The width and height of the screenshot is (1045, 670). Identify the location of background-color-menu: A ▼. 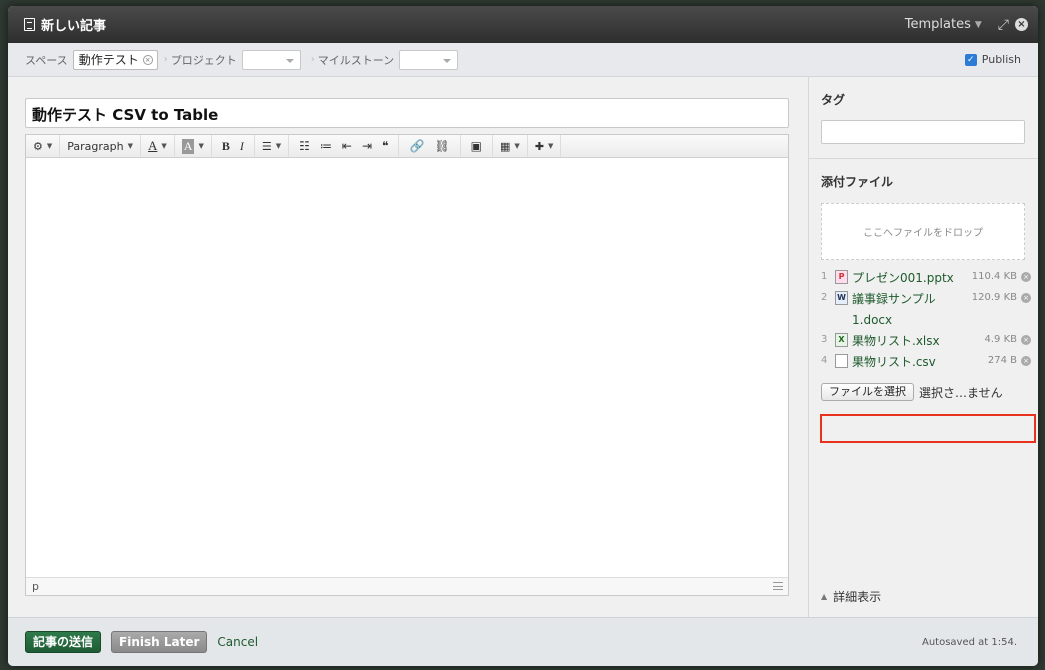
(193, 146).